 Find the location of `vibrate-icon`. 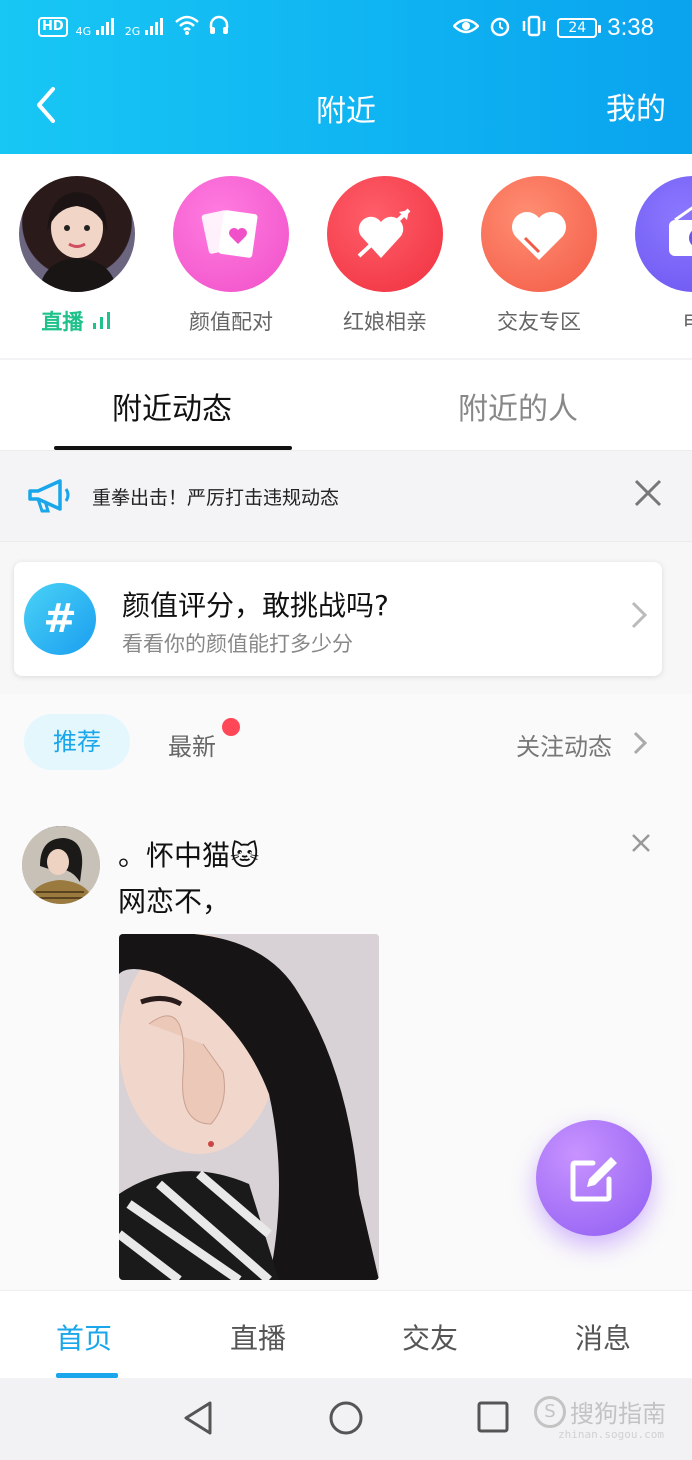

vibrate-icon is located at coordinates (534, 28).